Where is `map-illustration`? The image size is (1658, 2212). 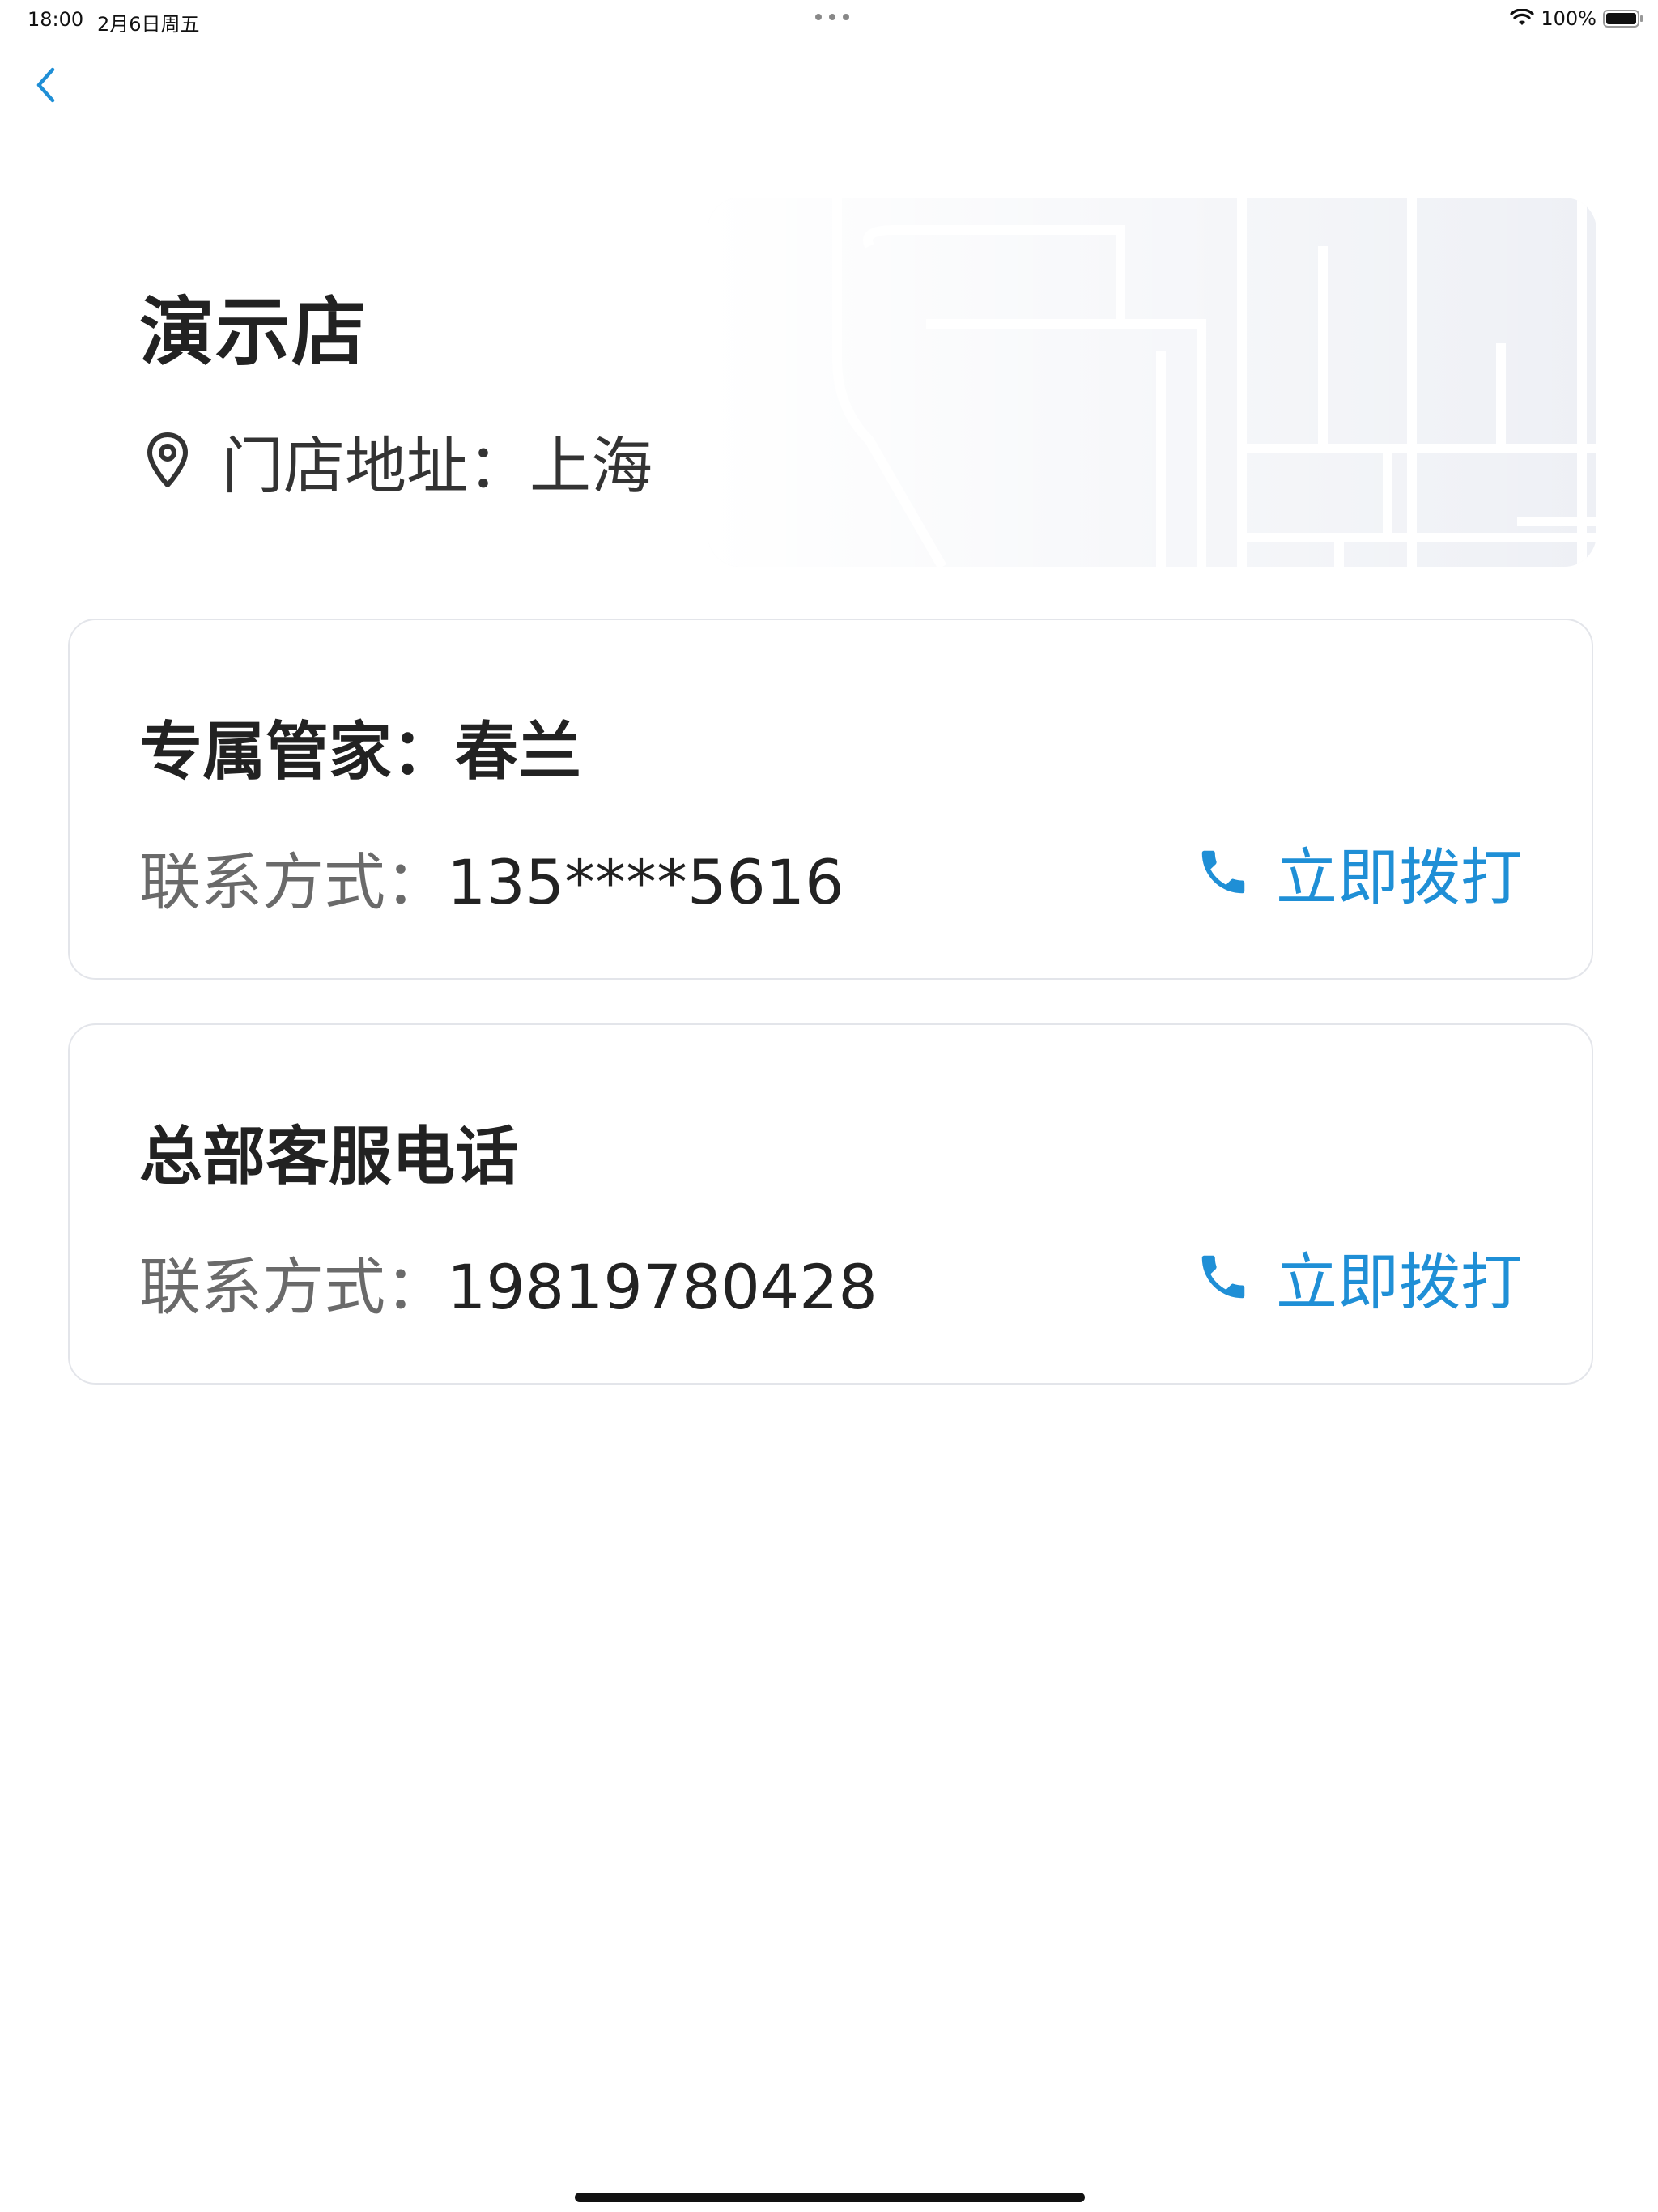
map-illustration is located at coordinates (1152, 383).